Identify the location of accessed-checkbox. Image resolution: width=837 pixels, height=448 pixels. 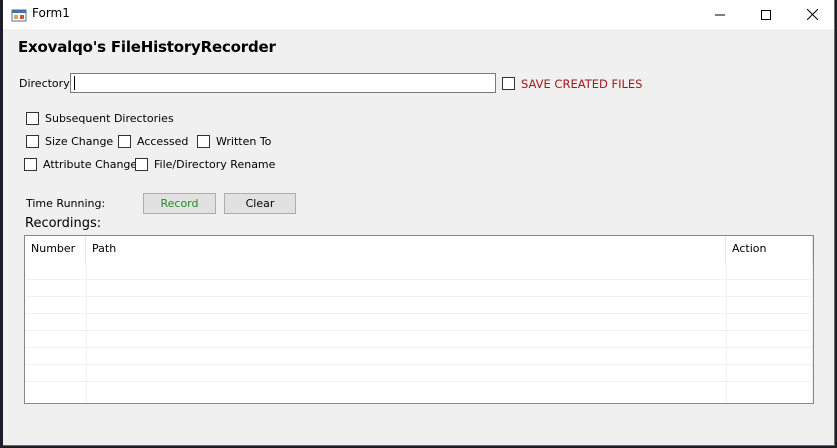
(124, 141).